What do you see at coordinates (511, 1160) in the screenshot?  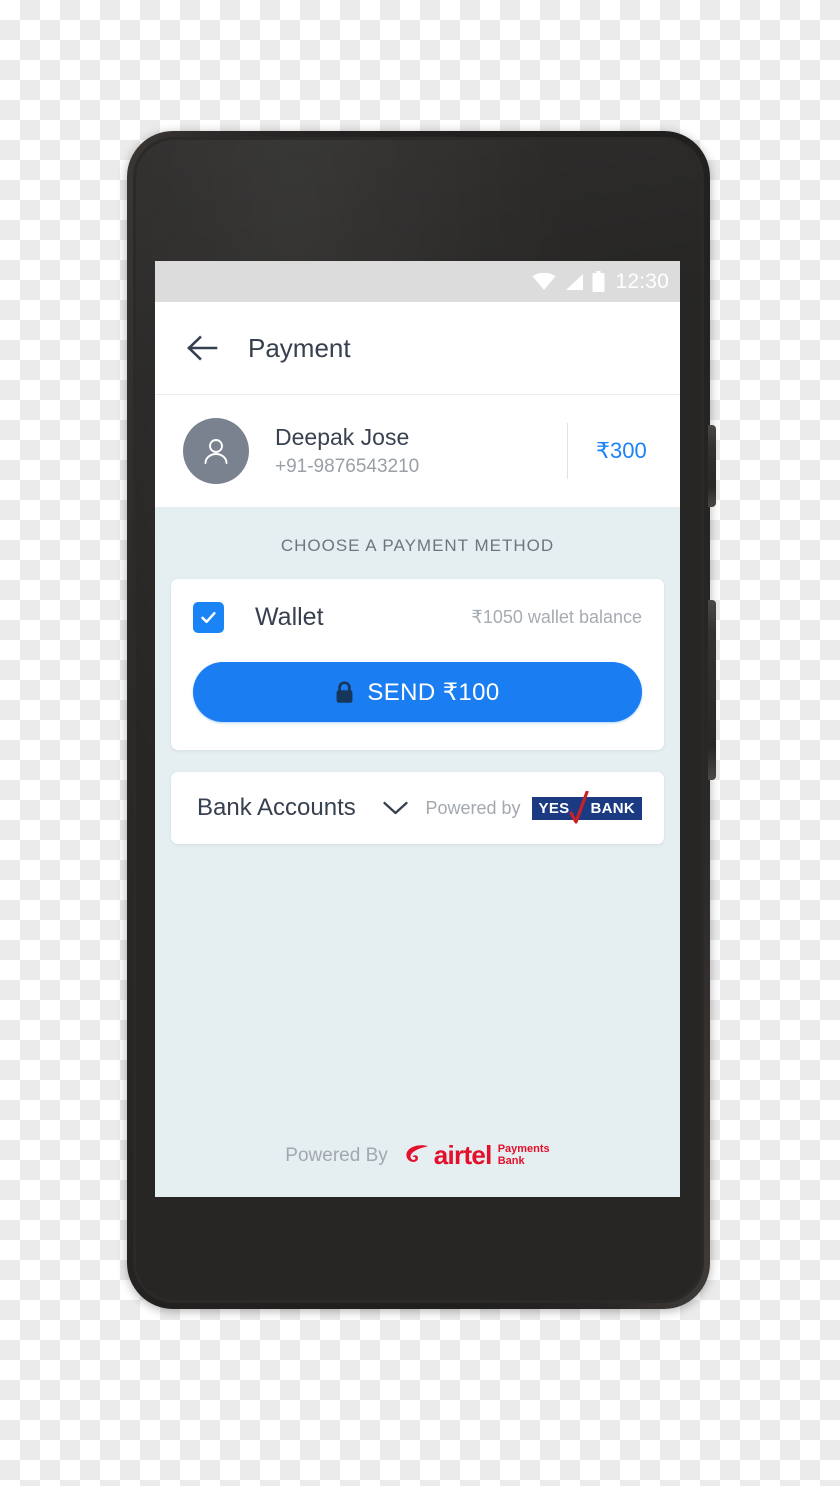 I see `airtel-sub-line-2: Bank` at bounding box center [511, 1160].